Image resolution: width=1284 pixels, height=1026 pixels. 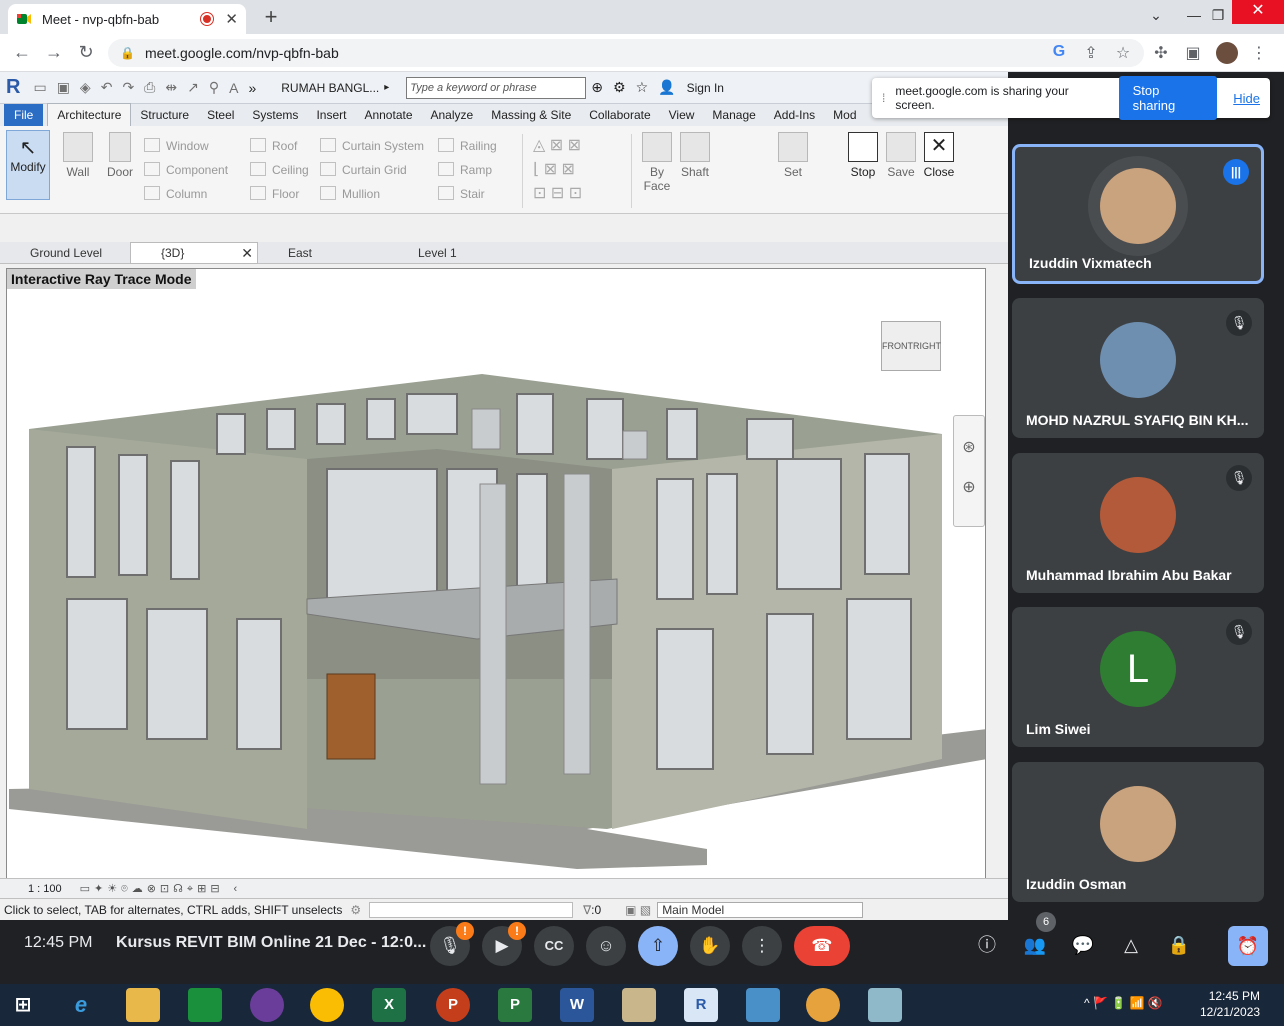 What do you see at coordinates (760, 909) in the screenshot?
I see `design-option-dropdown: Main Model` at bounding box center [760, 909].